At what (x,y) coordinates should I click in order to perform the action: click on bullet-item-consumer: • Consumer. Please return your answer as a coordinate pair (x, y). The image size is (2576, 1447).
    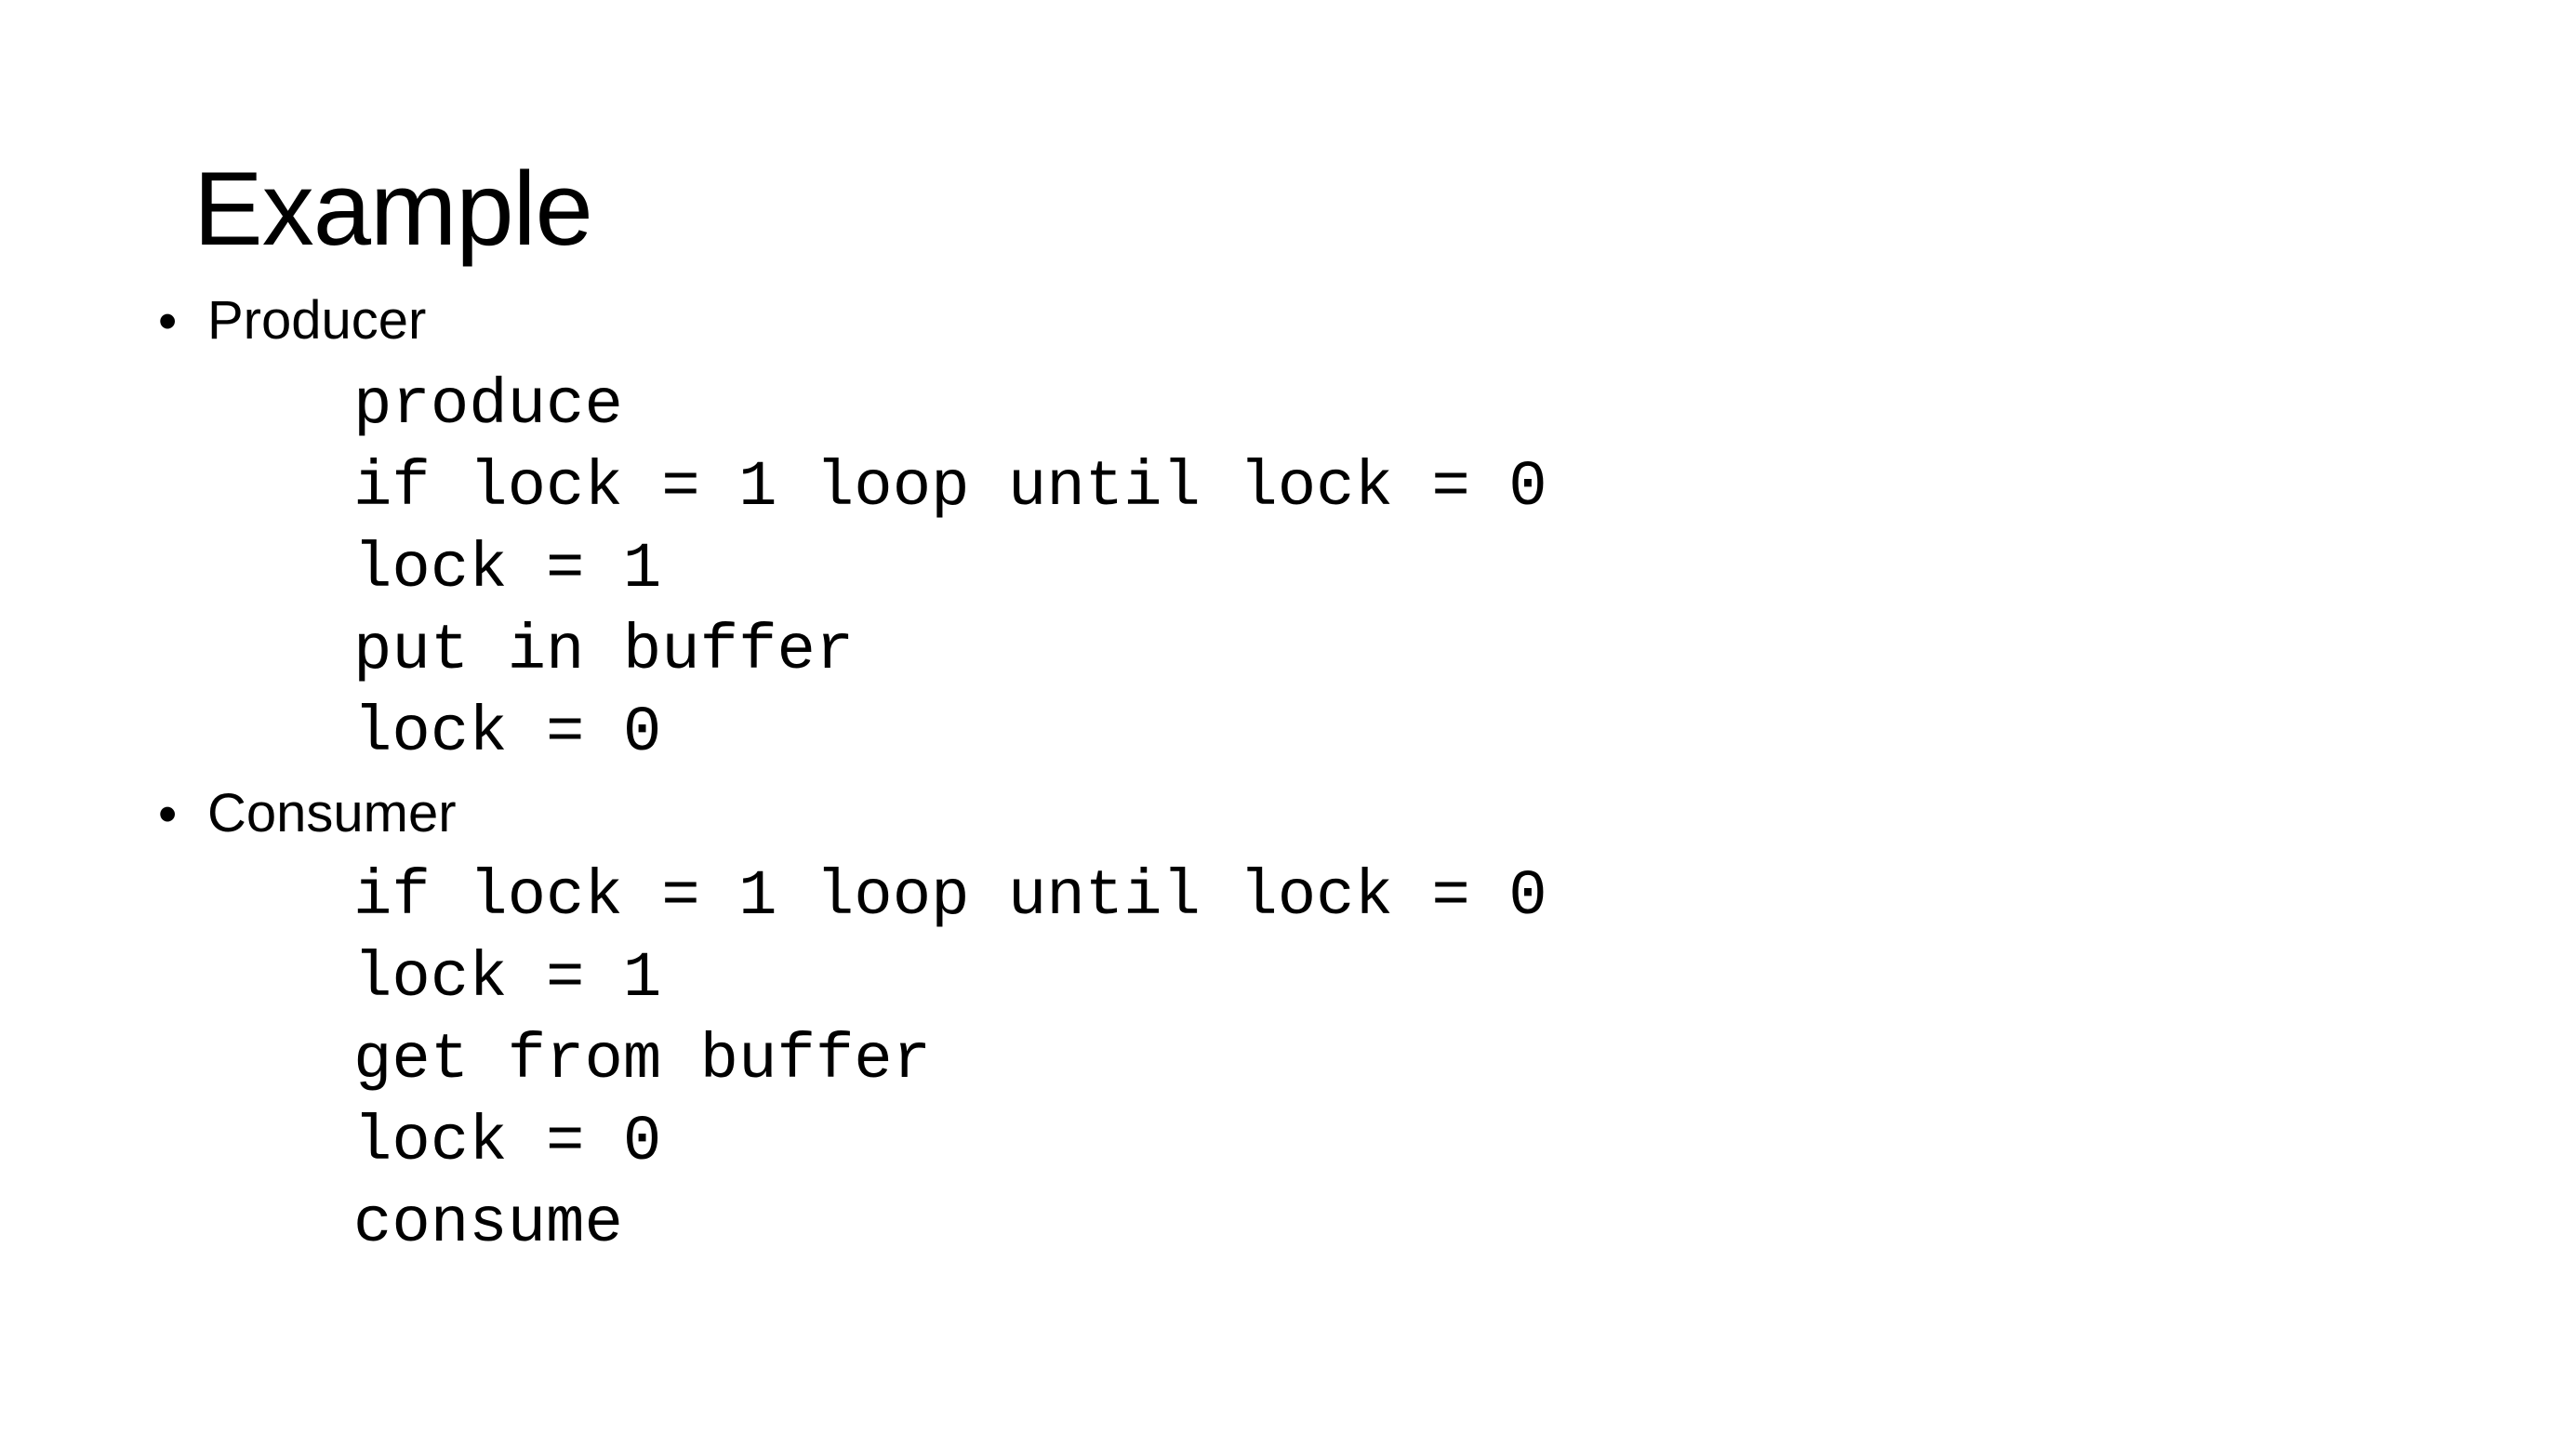
    Looking at the image, I should click on (307, 814).